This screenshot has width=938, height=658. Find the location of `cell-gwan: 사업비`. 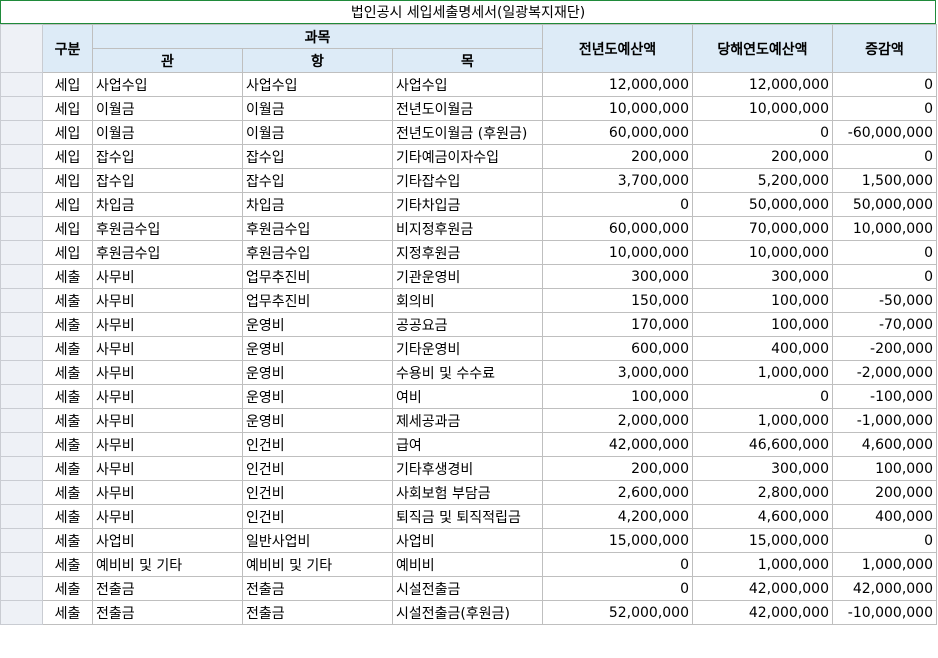

cell-gwan: 사업비 is located at coordinates (167, 540).